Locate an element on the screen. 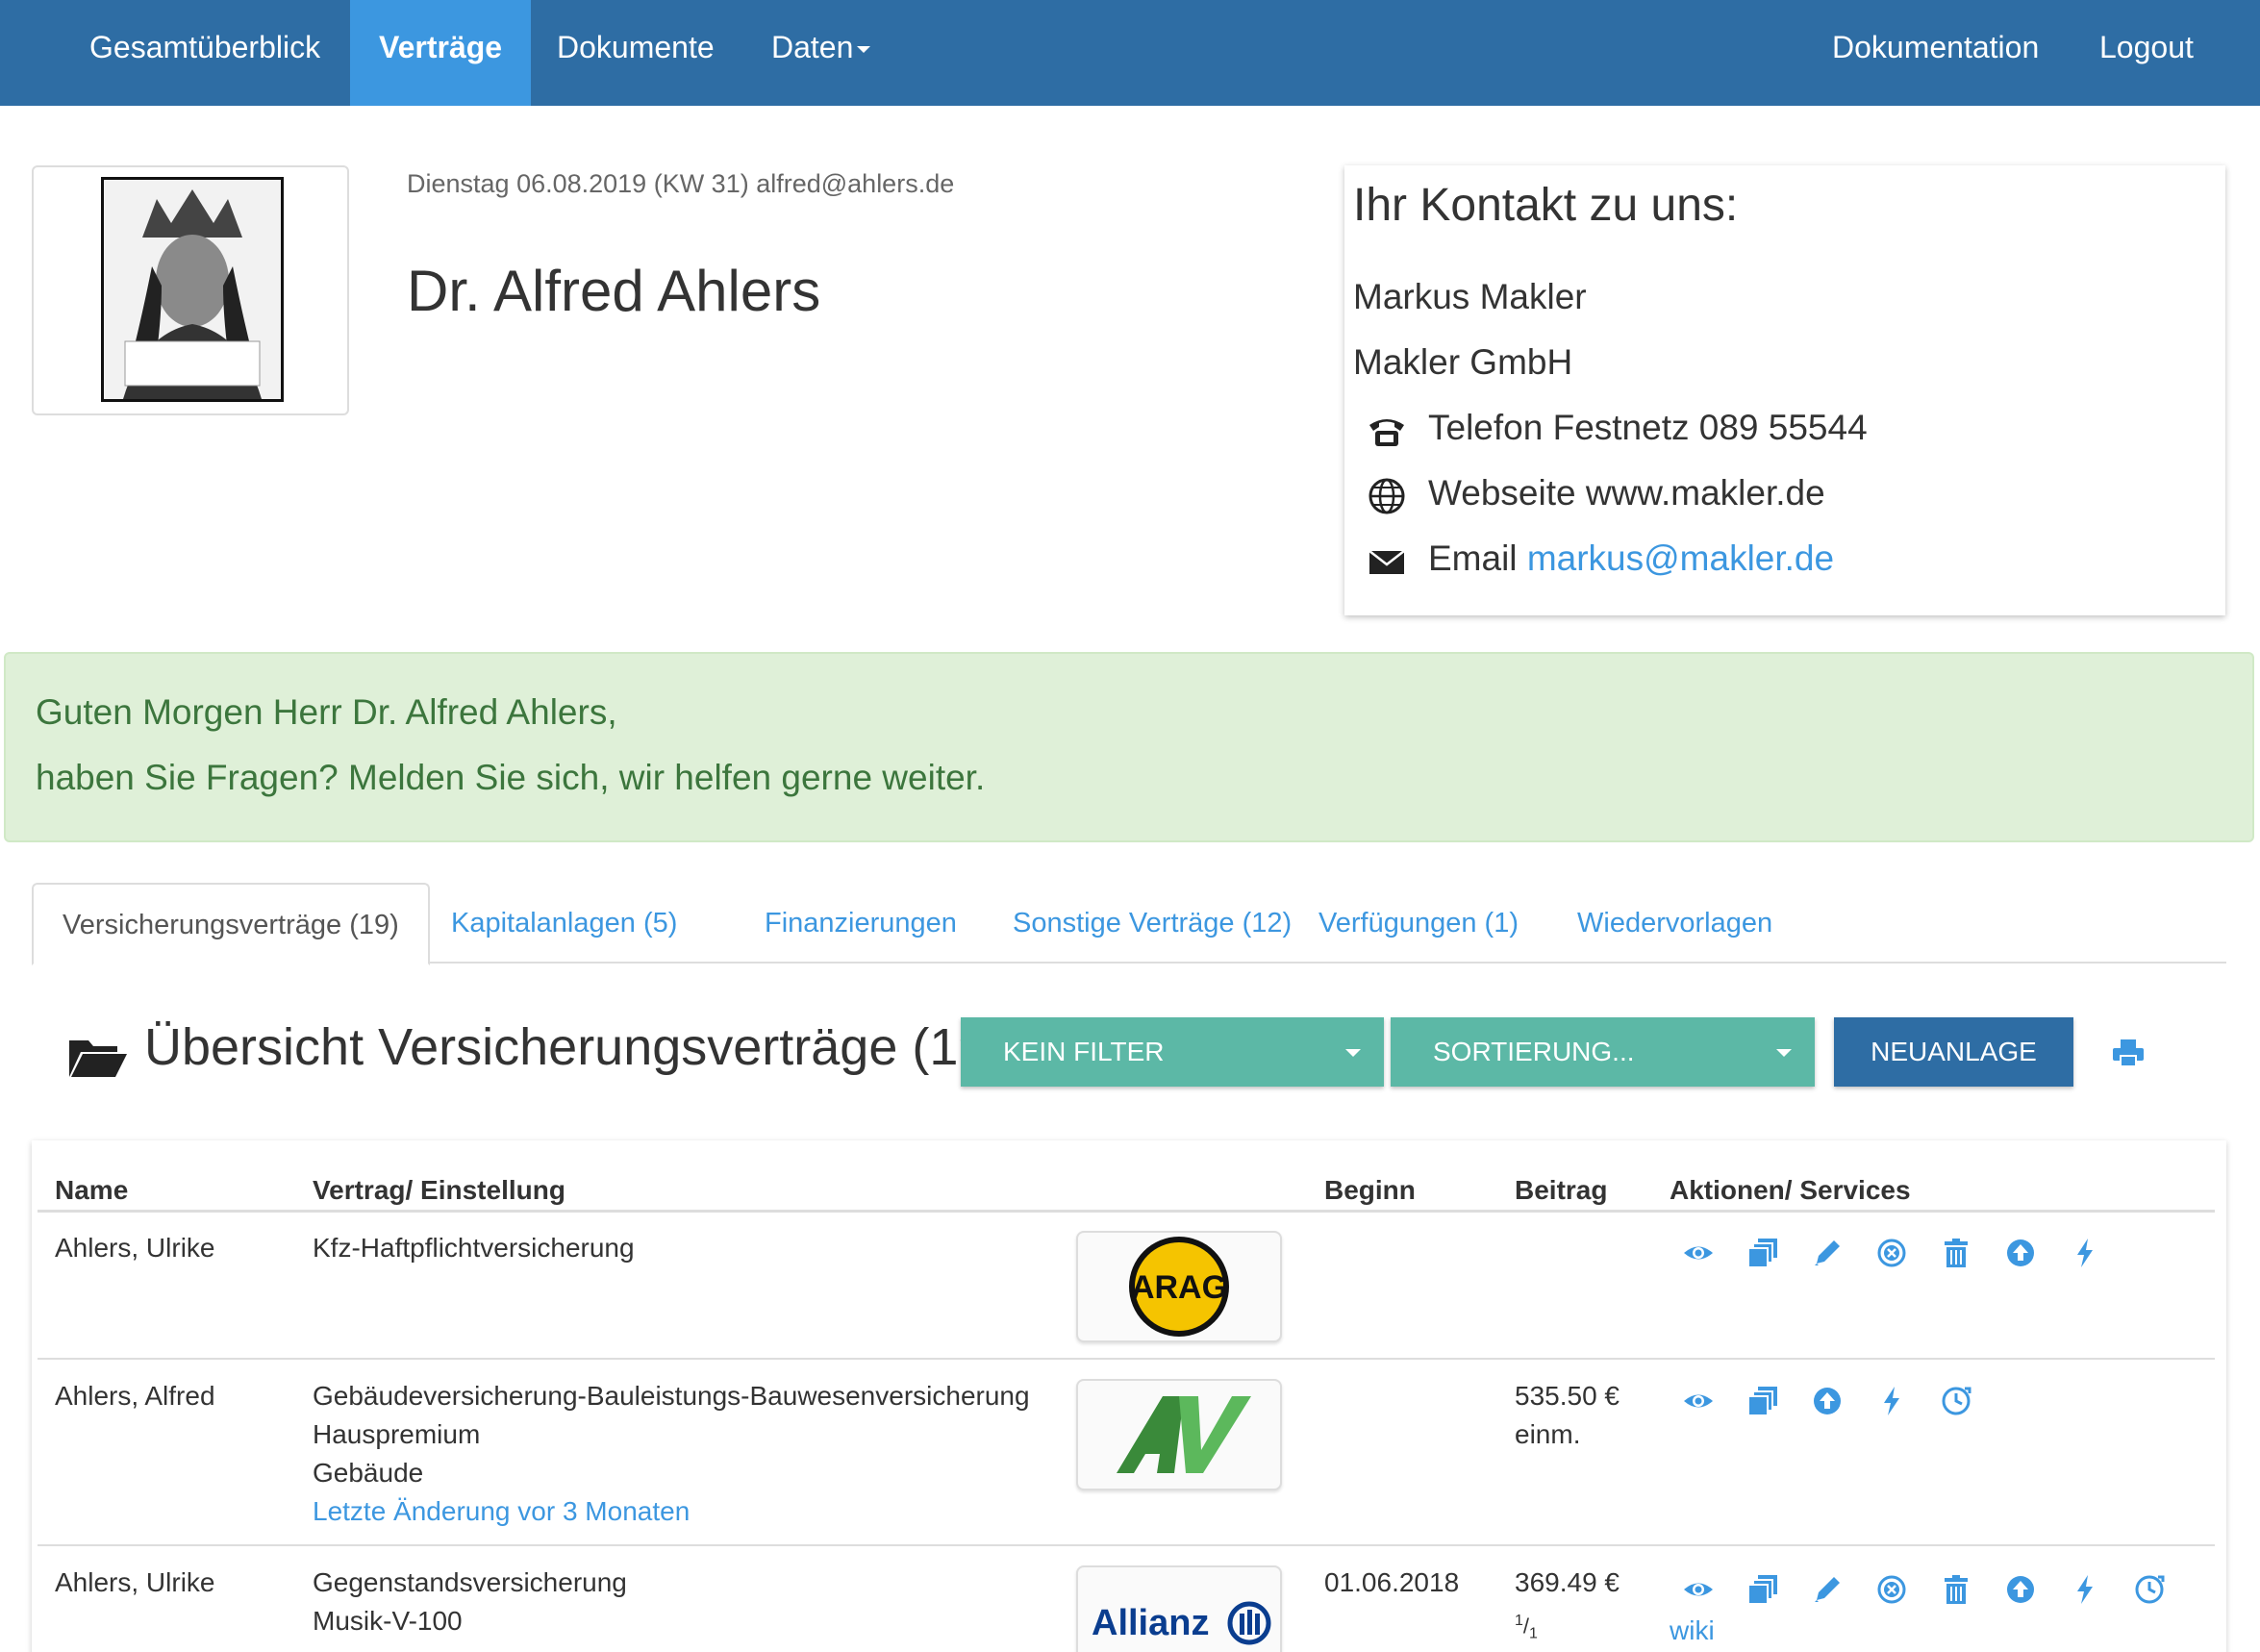 This screenshot has width=2260, height=1652. row3-begin: 01.06.2018 is located at coordinates (1392, 1582).